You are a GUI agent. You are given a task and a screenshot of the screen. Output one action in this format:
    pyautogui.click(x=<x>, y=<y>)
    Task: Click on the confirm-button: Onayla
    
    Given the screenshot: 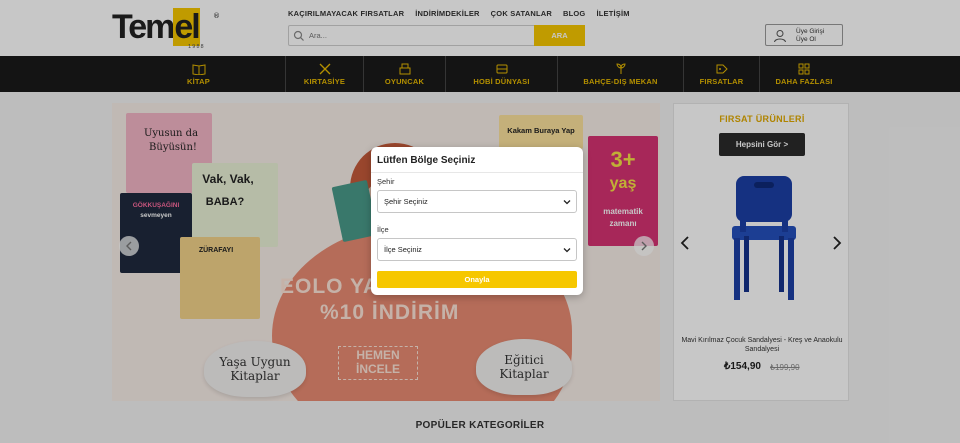 What is the action you would take?
    pyautogui.click(x=477, y=279)
    